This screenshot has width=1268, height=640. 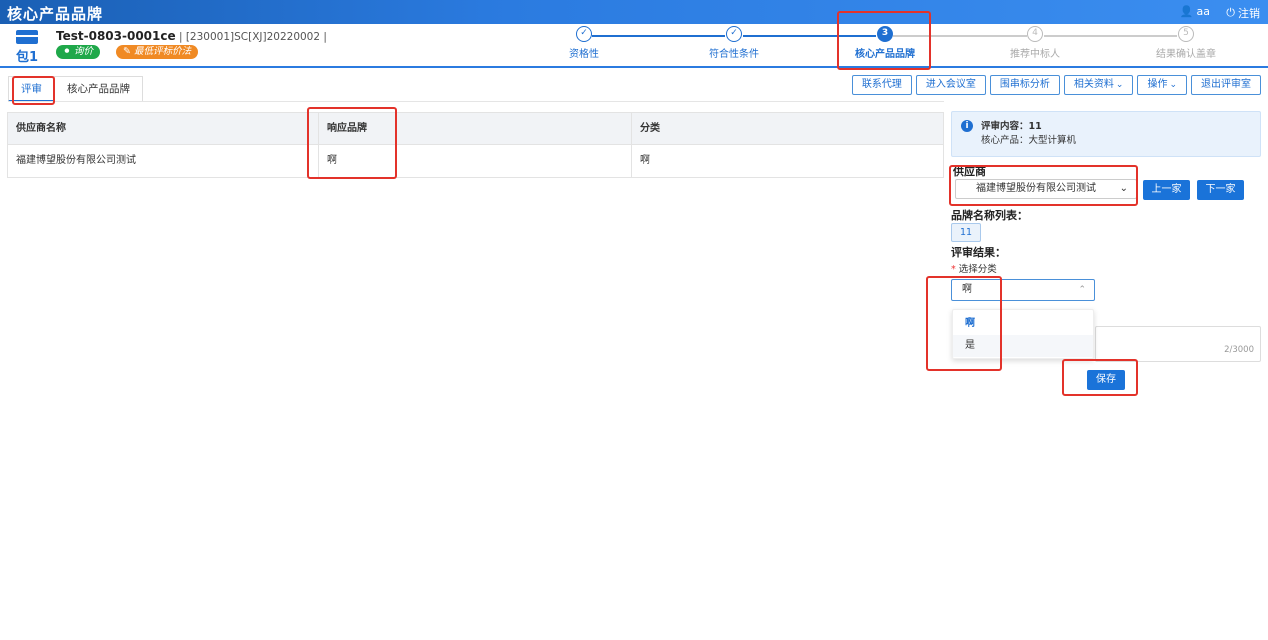 What do you see at coordinates (99, 89) in the screenshot?
I see `tab-core-brand: 核心产品品牌` at bounding box center [99, 89].